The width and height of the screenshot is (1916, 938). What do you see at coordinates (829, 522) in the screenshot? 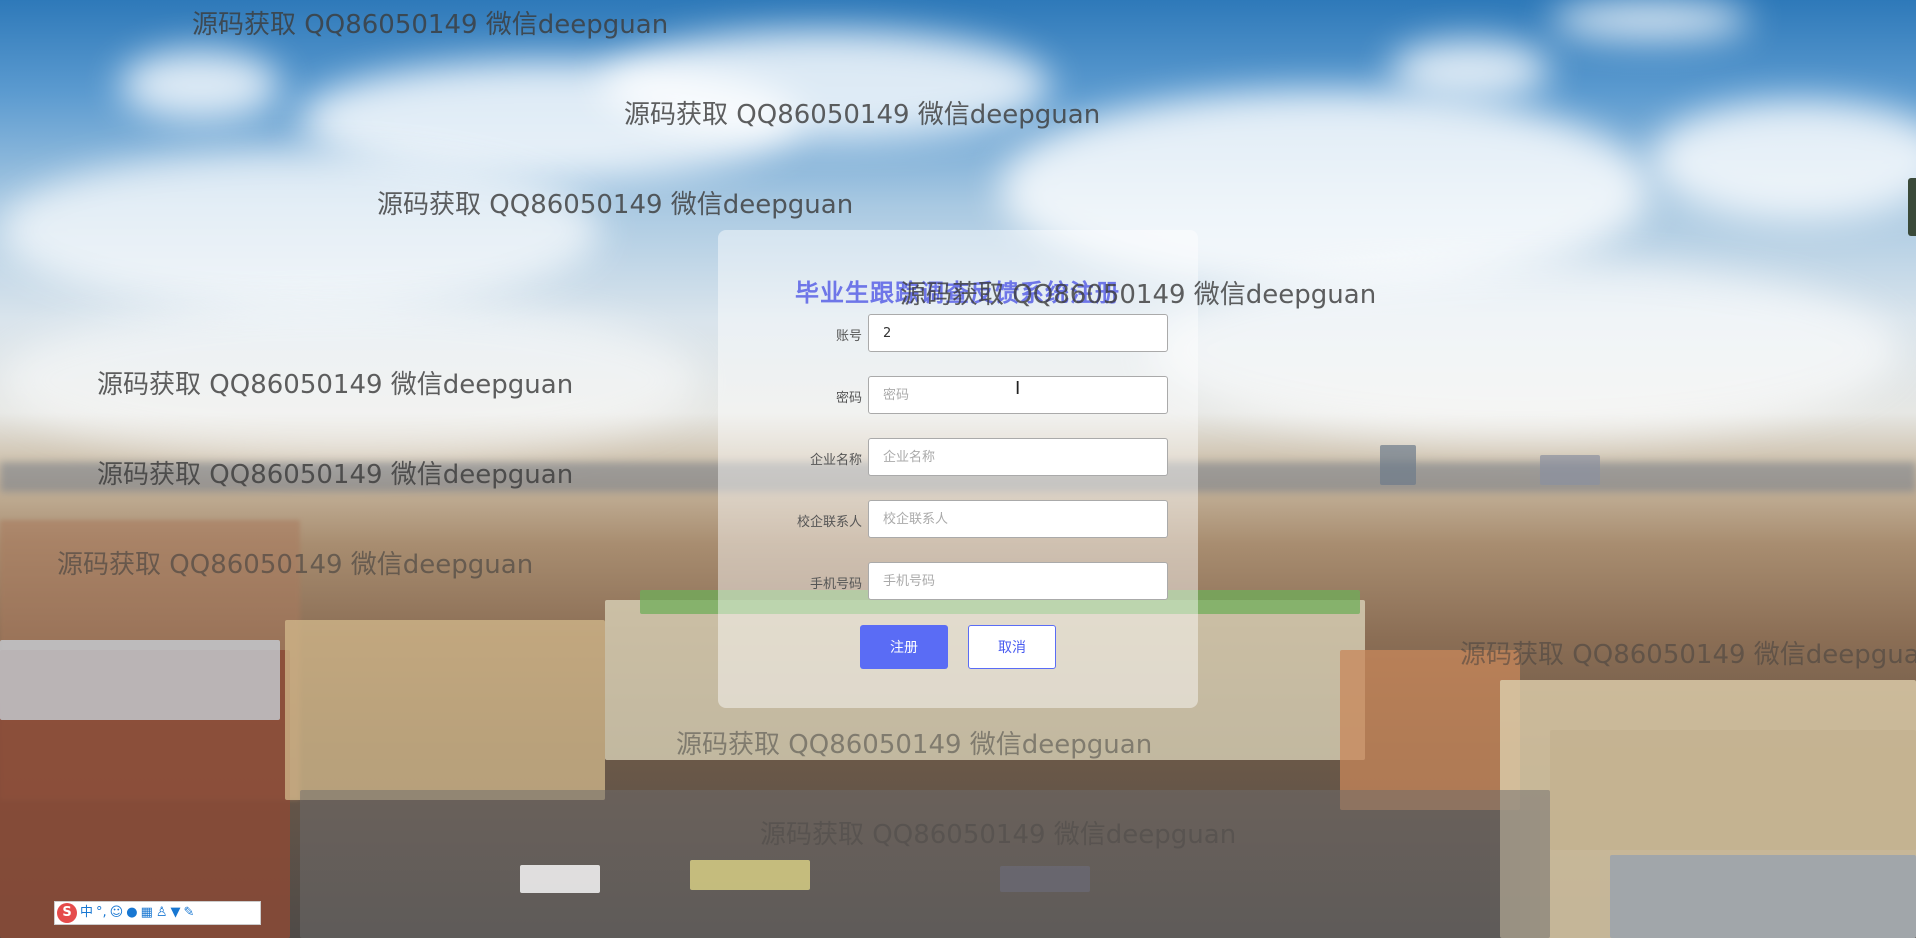
I see `contact-label: 校企联系人` at bounding box center [829, 522].